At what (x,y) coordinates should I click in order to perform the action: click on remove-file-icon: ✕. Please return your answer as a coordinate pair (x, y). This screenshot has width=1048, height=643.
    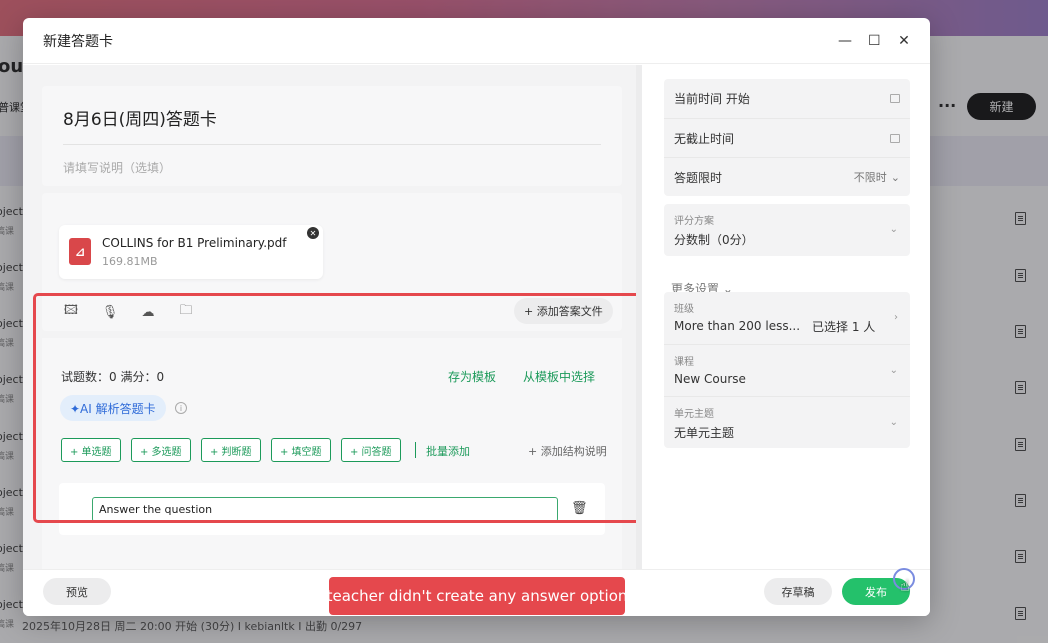
    Looking at the image, I should click on (313, 233).